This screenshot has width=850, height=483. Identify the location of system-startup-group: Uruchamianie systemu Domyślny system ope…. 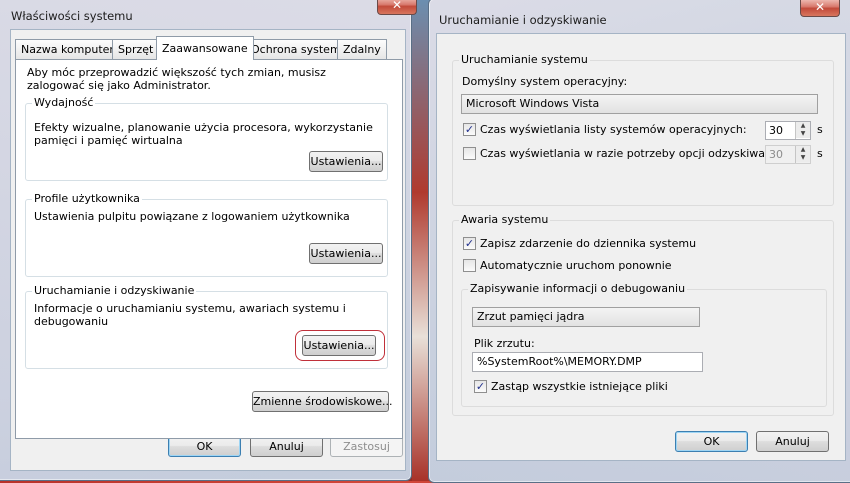
(643, 129).